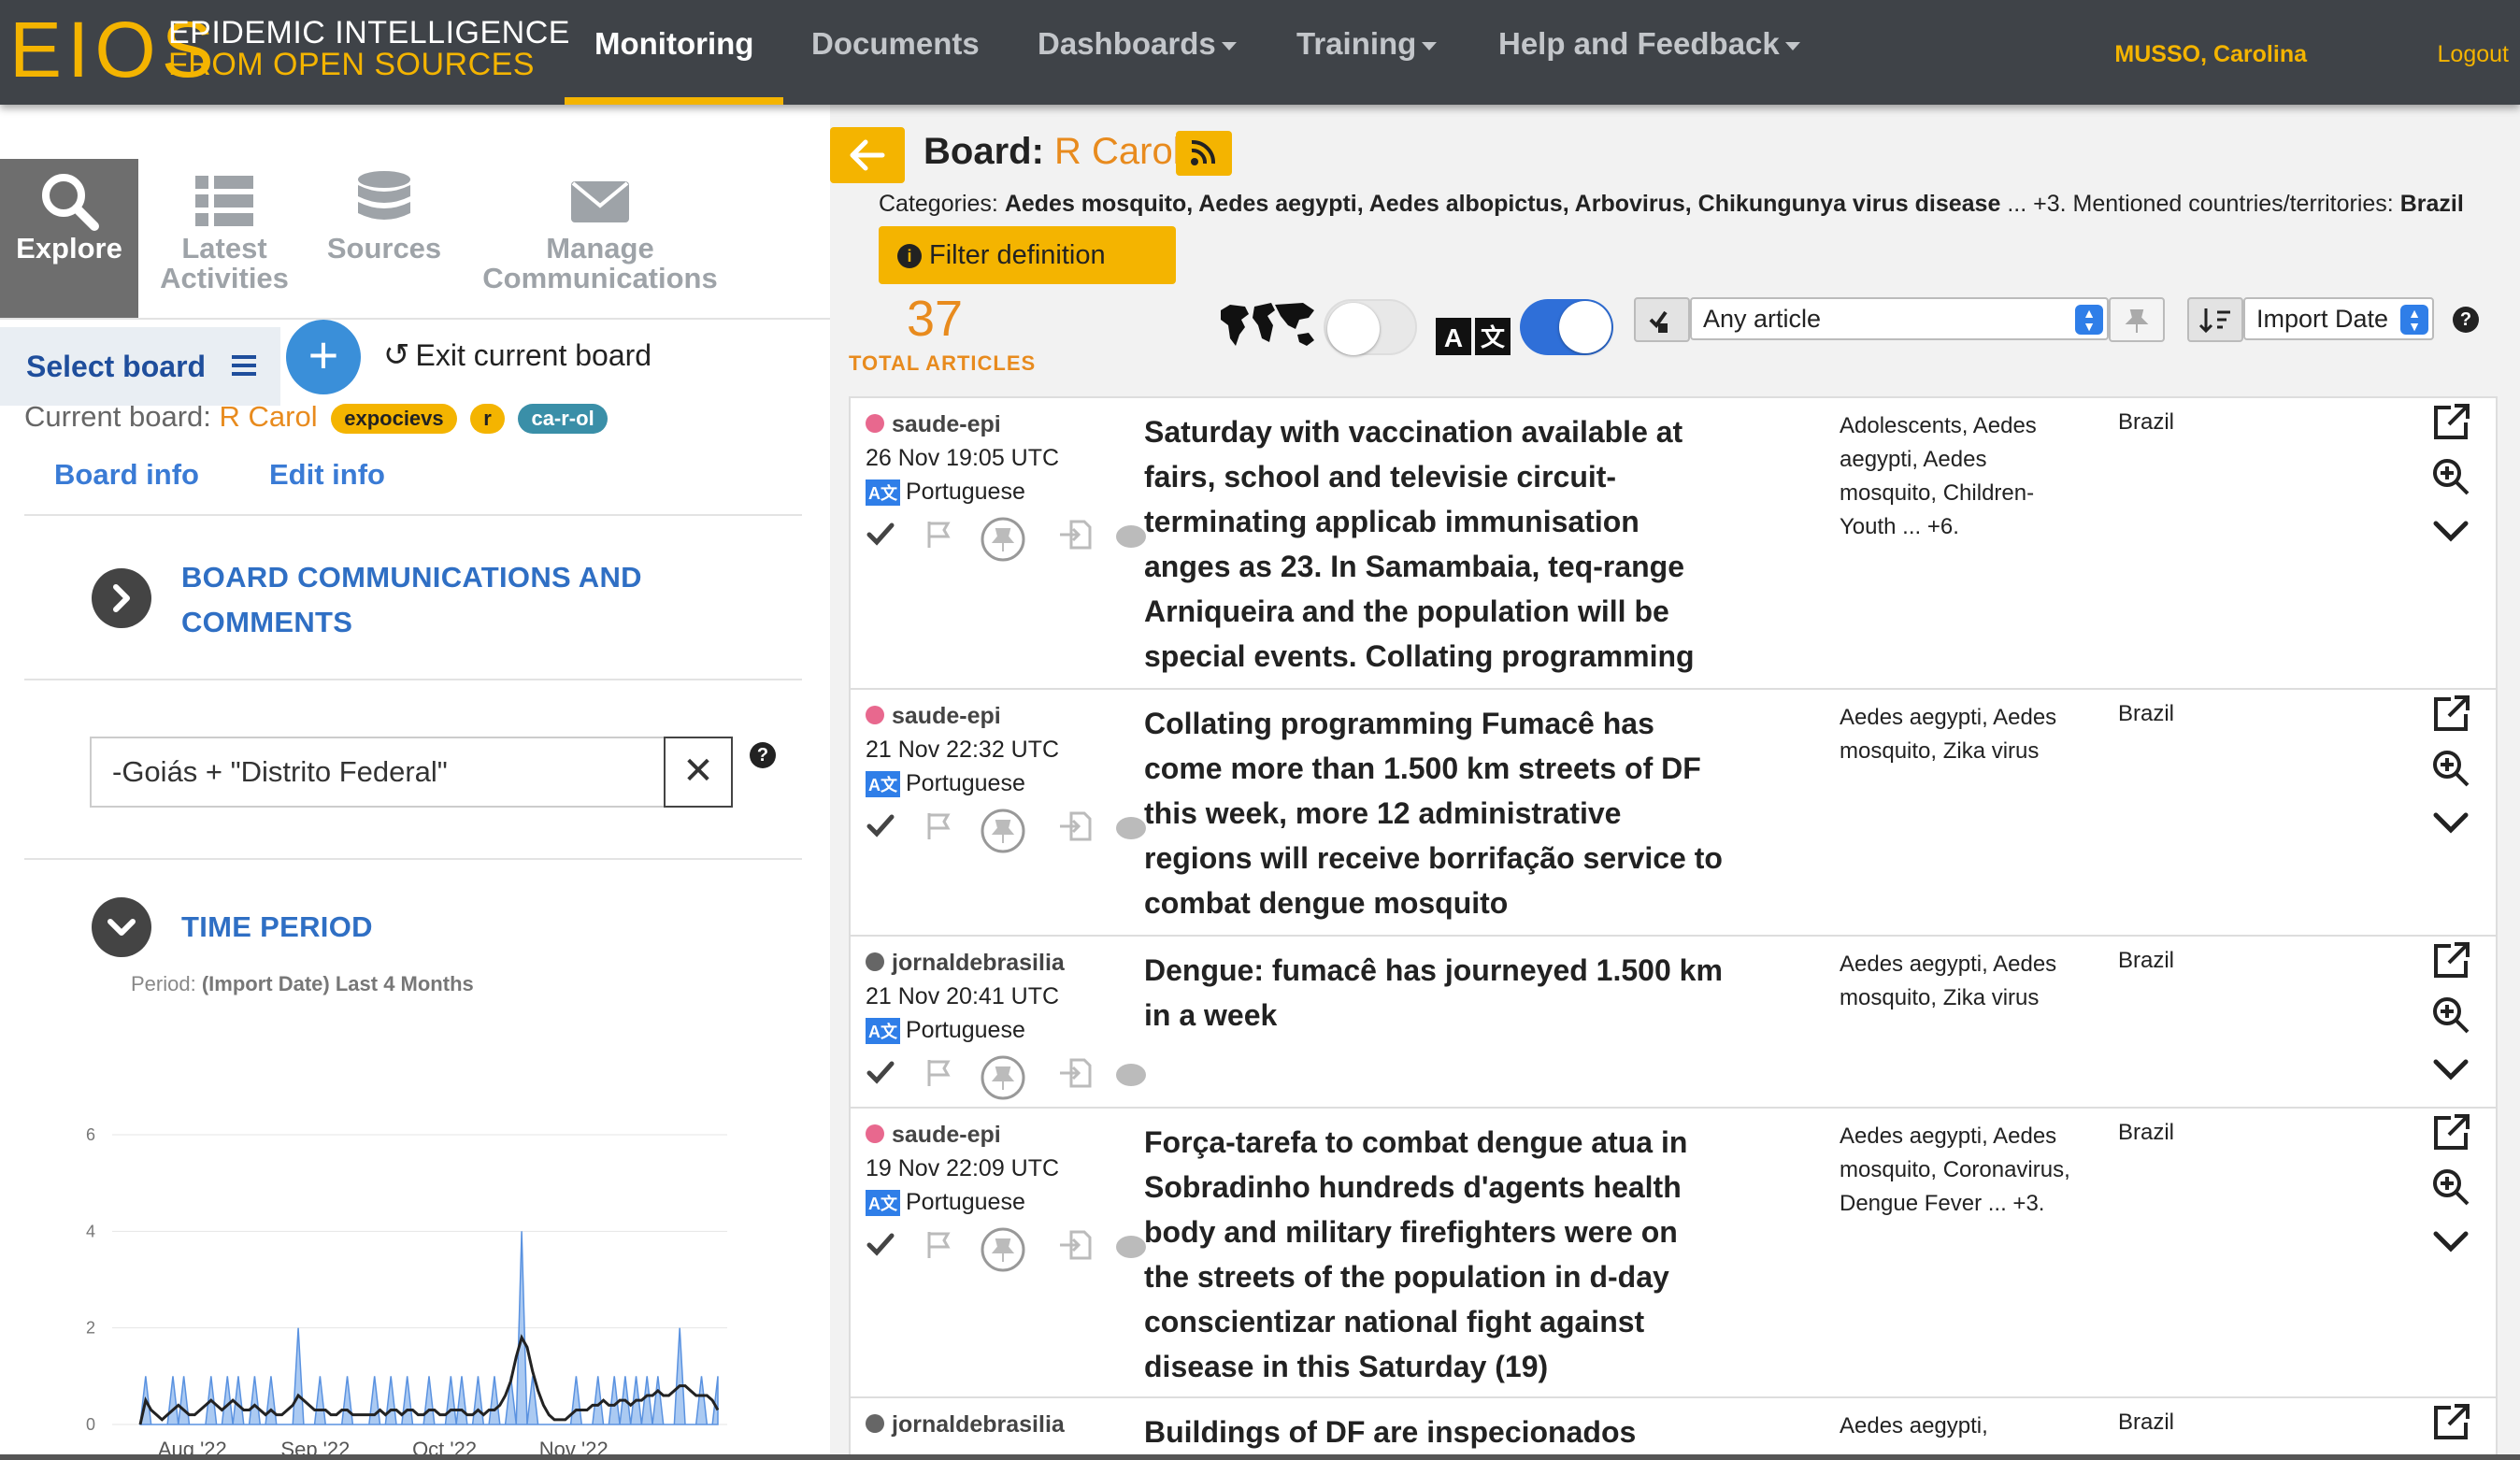  What do you see at coordinates (1027, 255) in the screenshot?
I see `filter-definition-button: i Filter definition` at bounding box center [1027, 255].